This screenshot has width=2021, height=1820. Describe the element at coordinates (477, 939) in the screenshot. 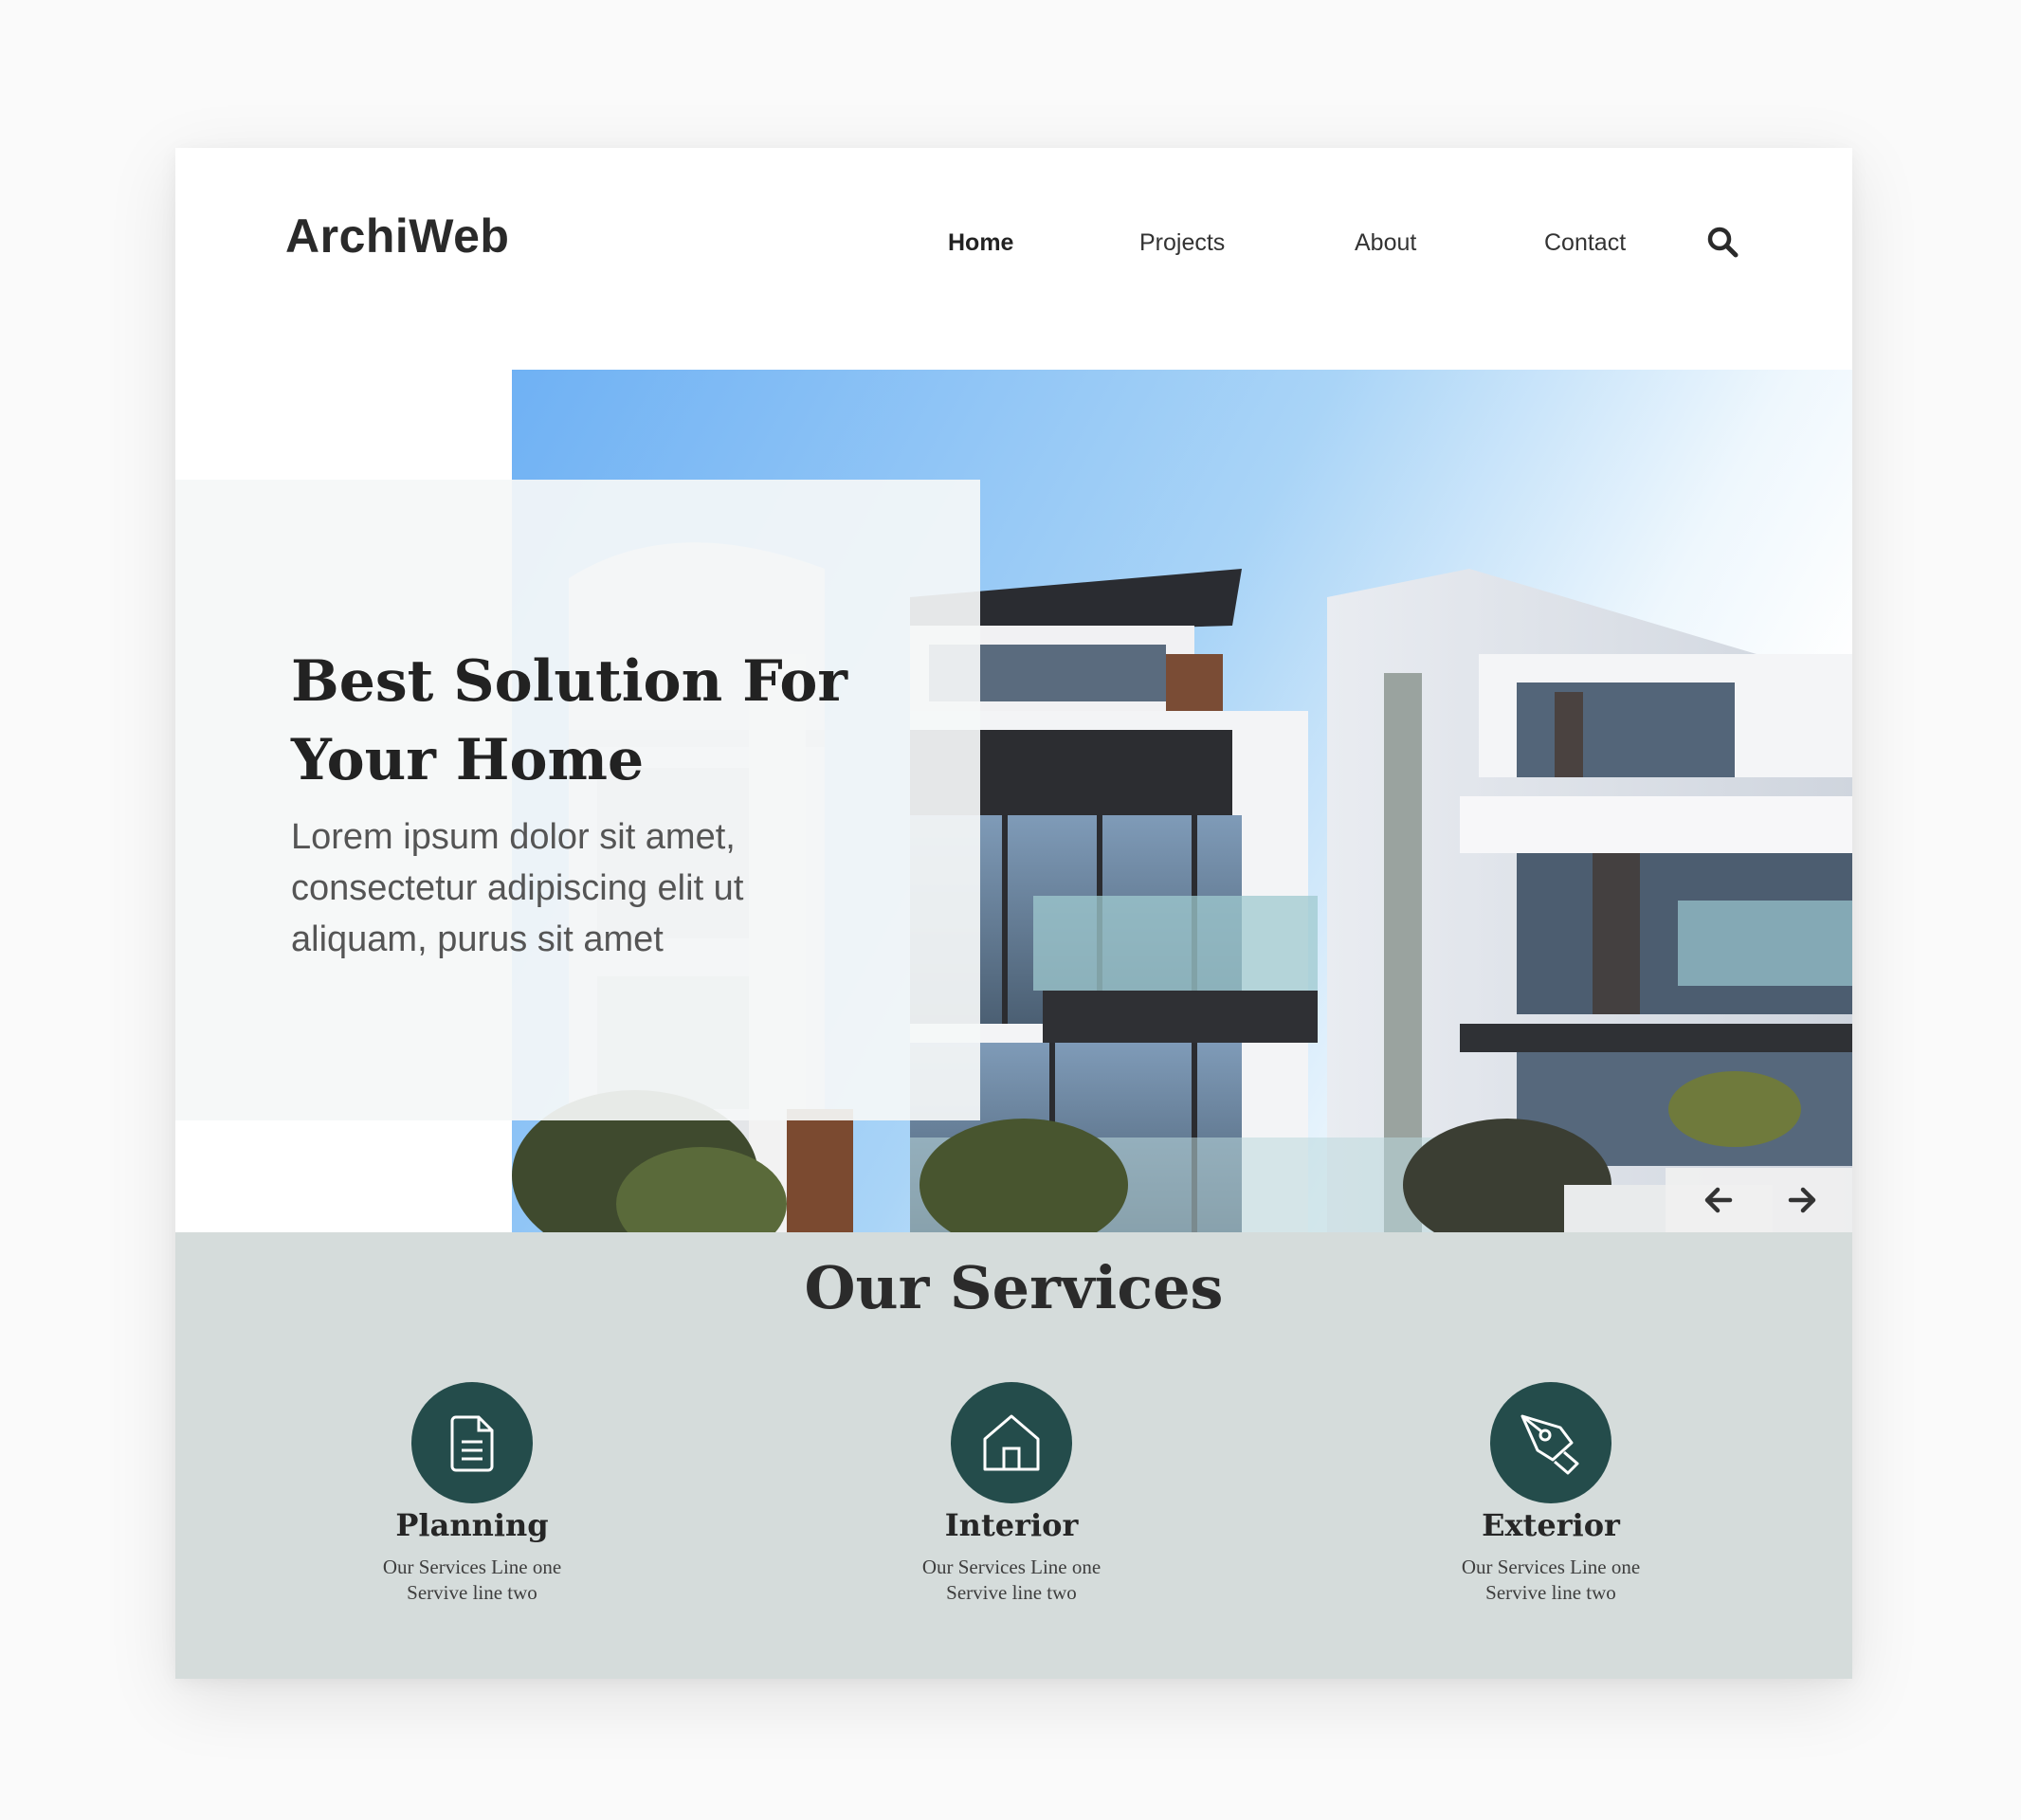

I see `hero-description-line3: aliquam, purus sit amet` at that location.